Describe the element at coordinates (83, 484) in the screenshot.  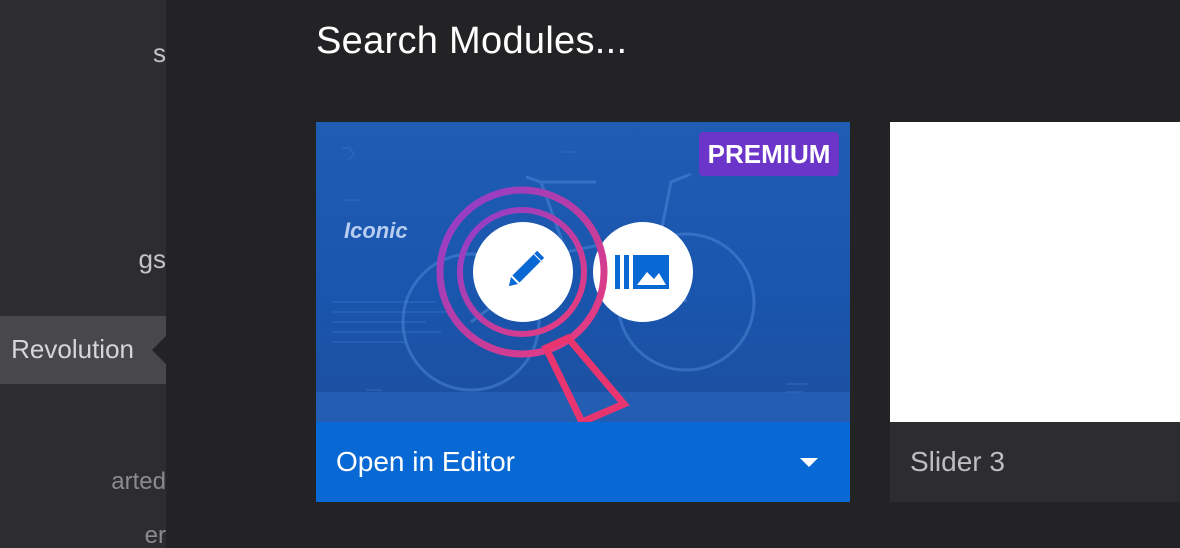
I see `sidebar-subitem: arted` at that location.